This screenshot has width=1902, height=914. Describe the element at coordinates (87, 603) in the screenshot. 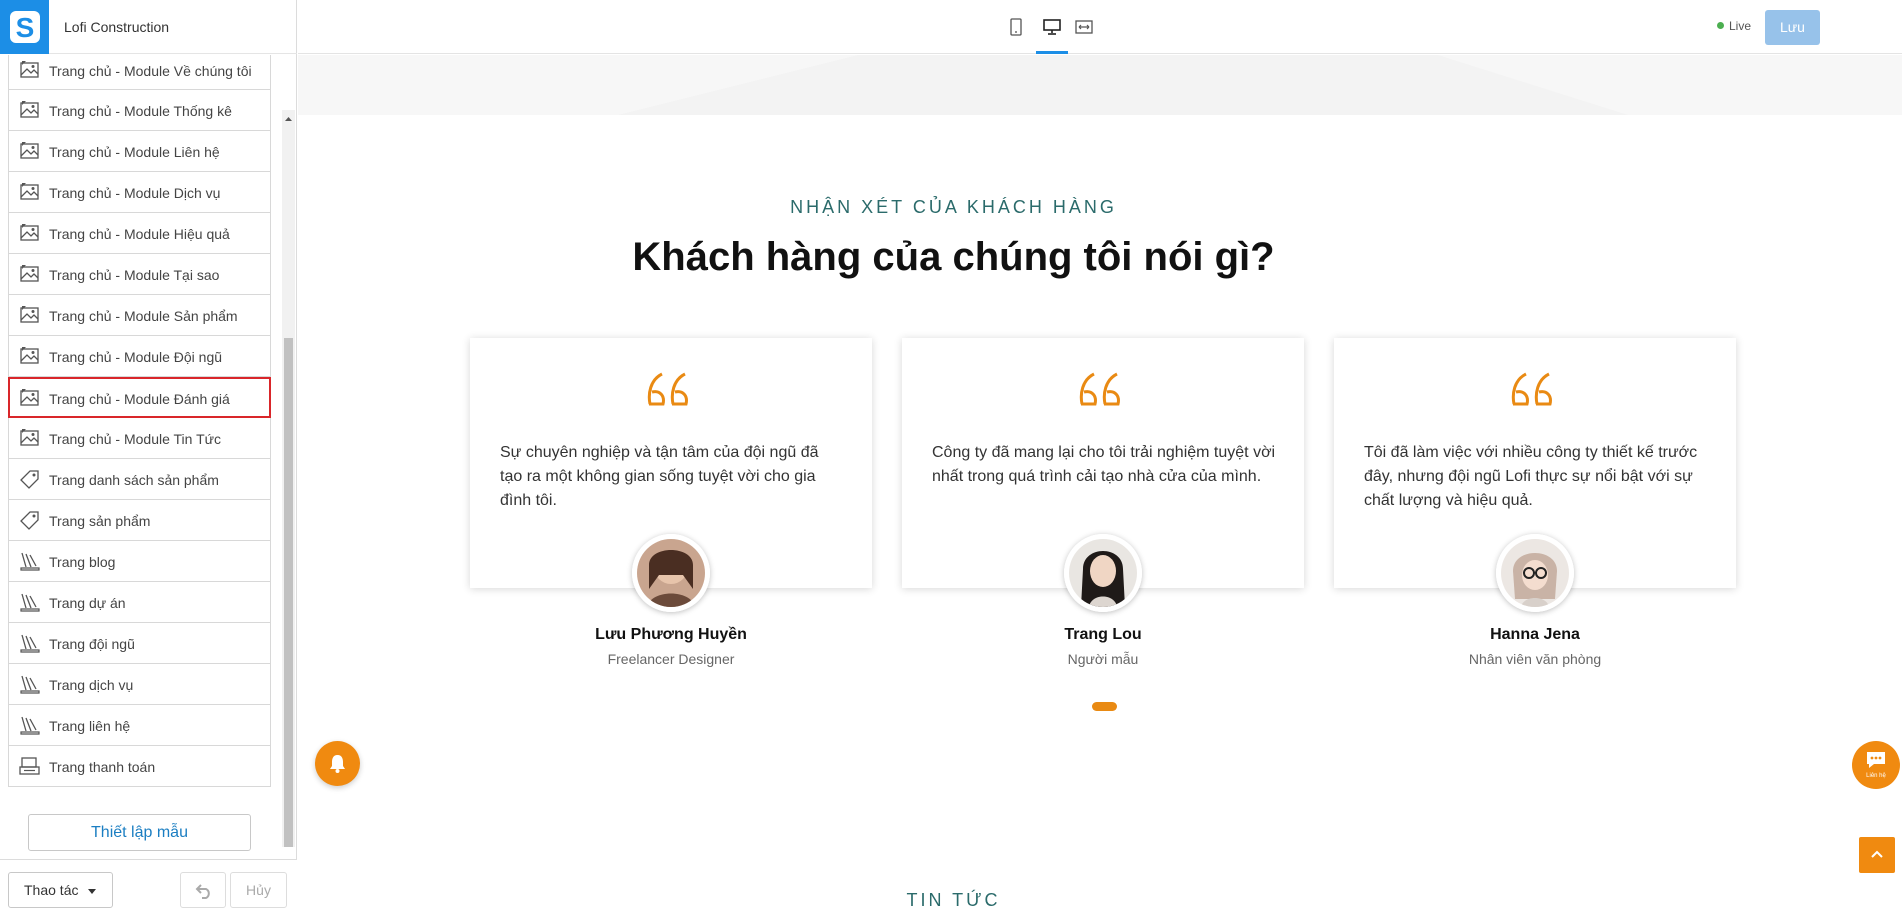

I see `sidebar-item-label: Trang dự án` at that location.